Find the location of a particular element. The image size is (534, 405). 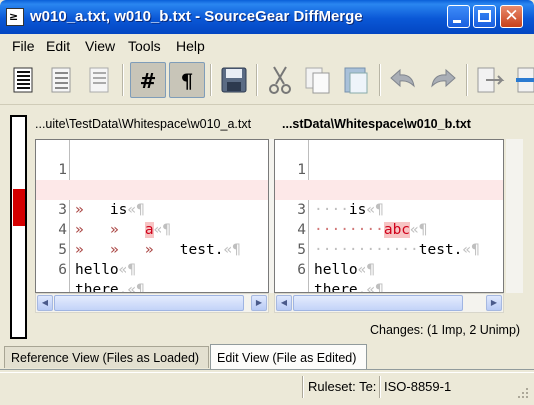

view-list-faded-icon is located at coordinates (61, 80).